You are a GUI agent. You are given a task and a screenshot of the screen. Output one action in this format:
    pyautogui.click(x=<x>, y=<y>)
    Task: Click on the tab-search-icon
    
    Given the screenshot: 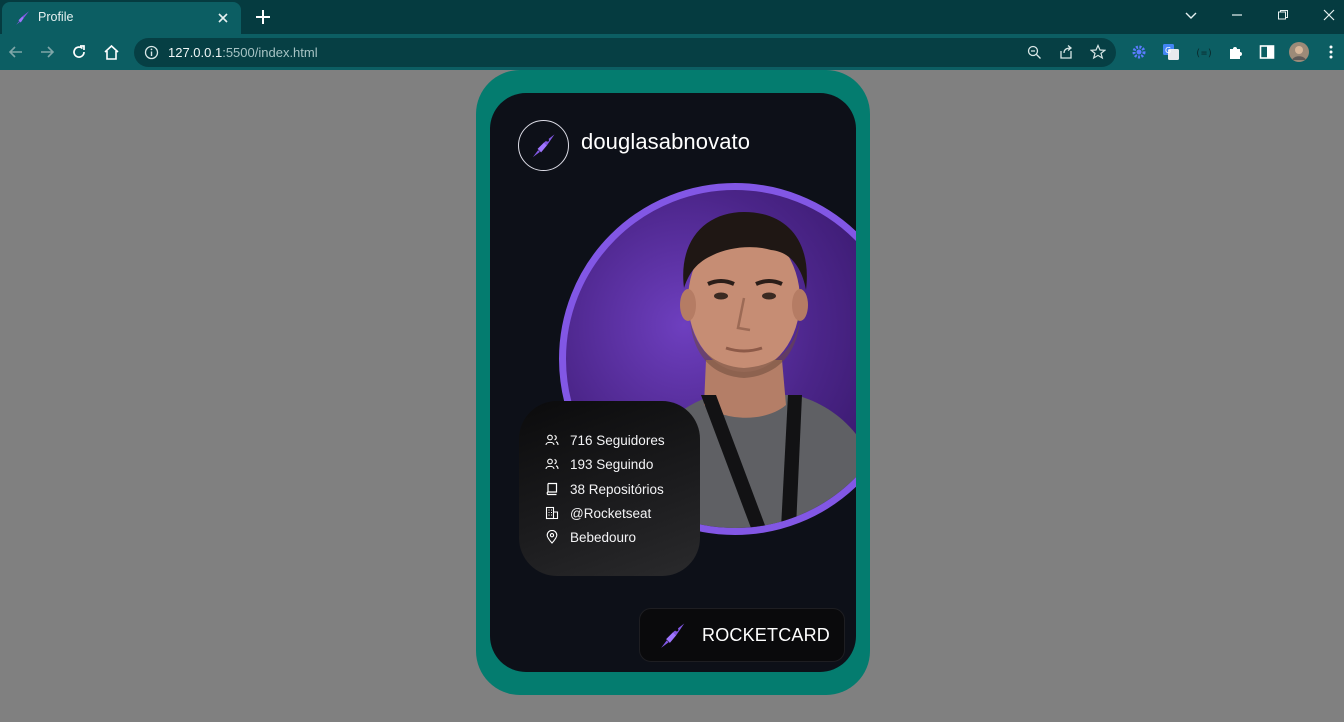 What is the action you would take?
    pyautogui.click(x=1191, y=15)
    